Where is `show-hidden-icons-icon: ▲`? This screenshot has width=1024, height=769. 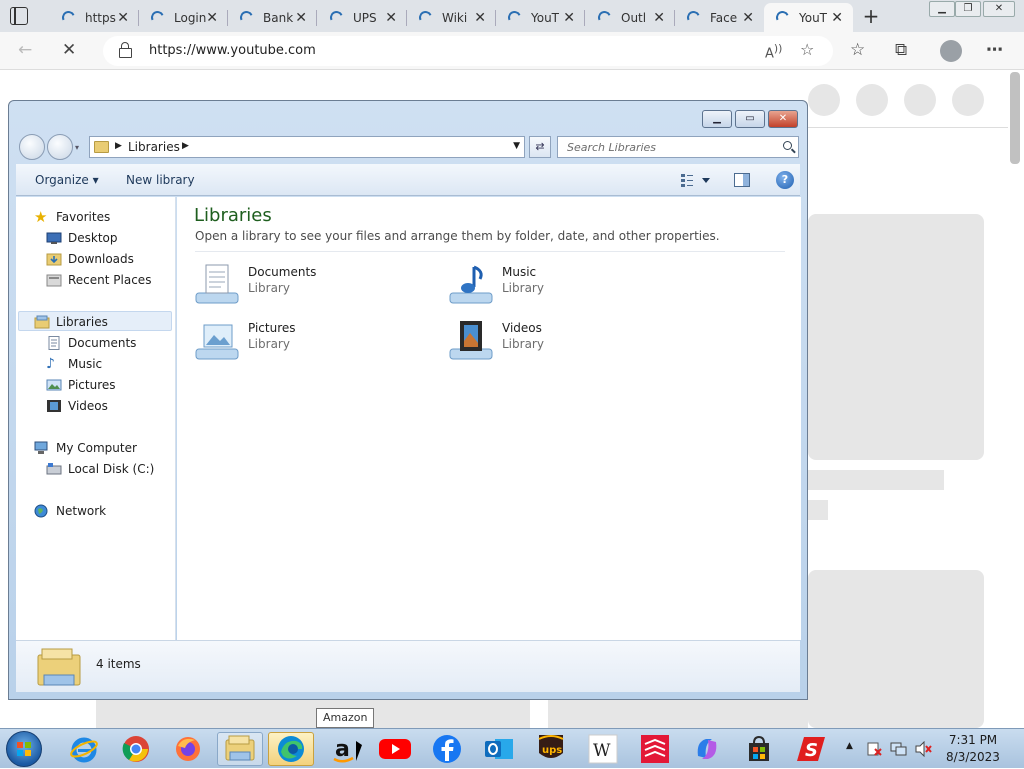 show-hidden-icons-icon: ▲ is located at coordinates (849, 746).